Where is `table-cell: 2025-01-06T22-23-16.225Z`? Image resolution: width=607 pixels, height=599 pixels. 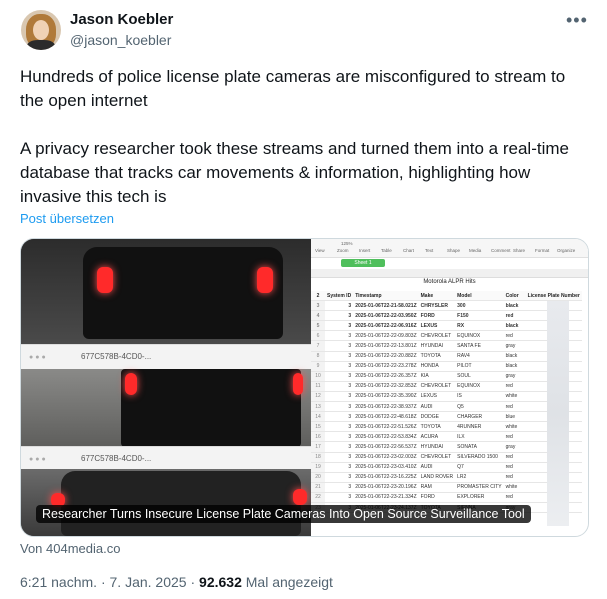 table-cell: 2025-01-06T22-23-16.225Z is located at coordinates (386, 477).